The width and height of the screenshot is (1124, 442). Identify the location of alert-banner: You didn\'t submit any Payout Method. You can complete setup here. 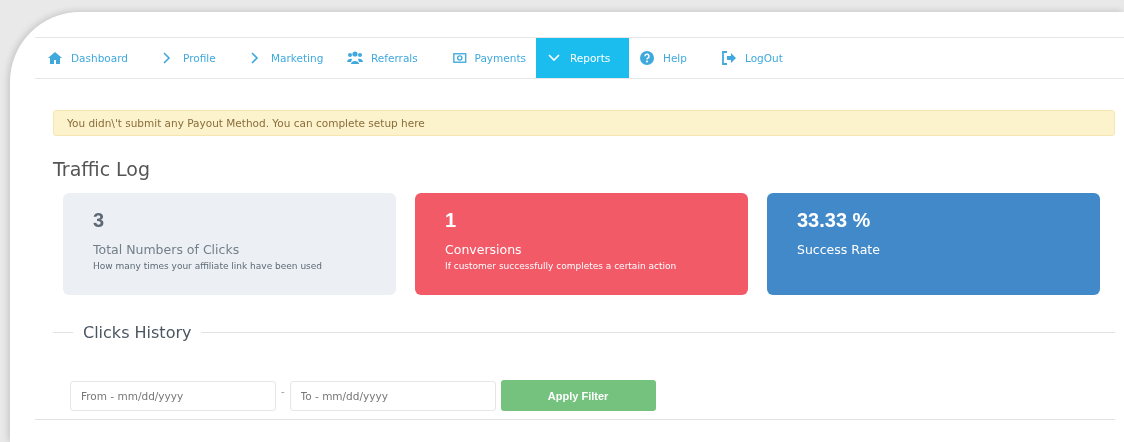
(584, 123).